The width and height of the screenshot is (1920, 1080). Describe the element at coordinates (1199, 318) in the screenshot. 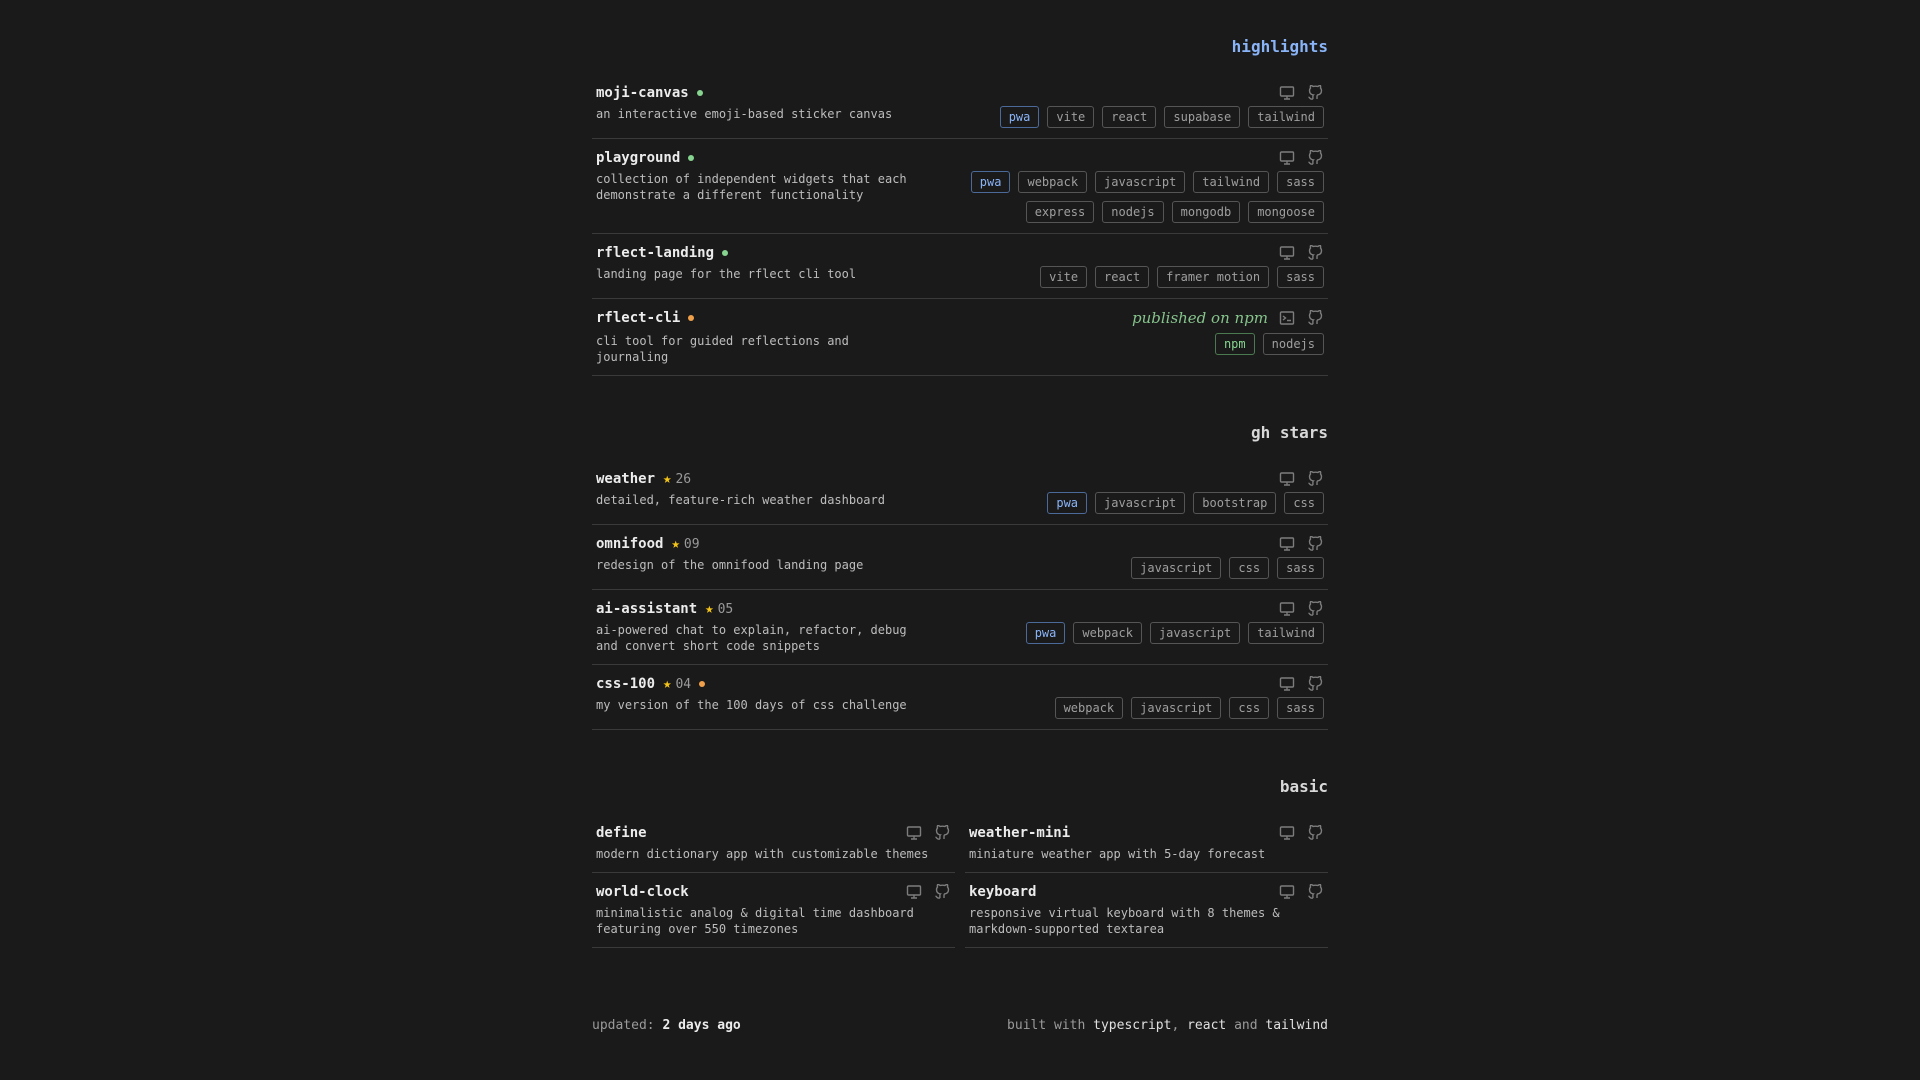

I see `published-note: published on npm` at that location.